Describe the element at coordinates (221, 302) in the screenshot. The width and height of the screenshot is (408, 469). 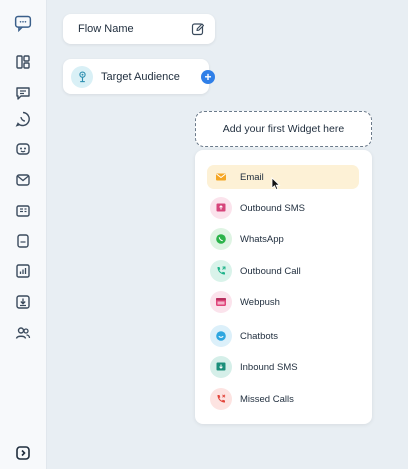
I see `webpush-icon` at that location.